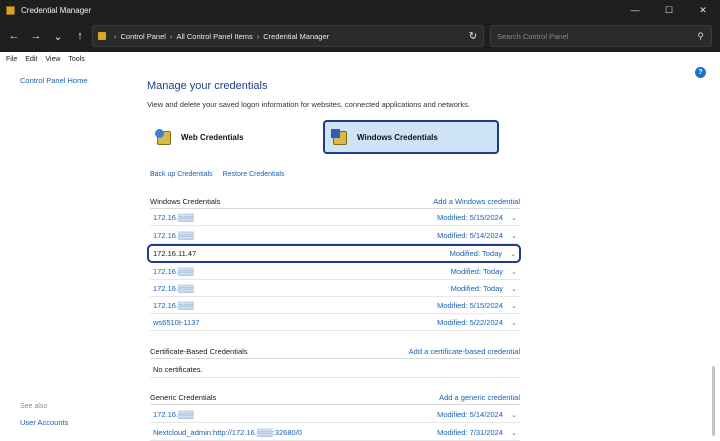  Describe the element at coordinates (44, 422) in the screenshot. I see `user-accounts-link: User Accounts` at that location.